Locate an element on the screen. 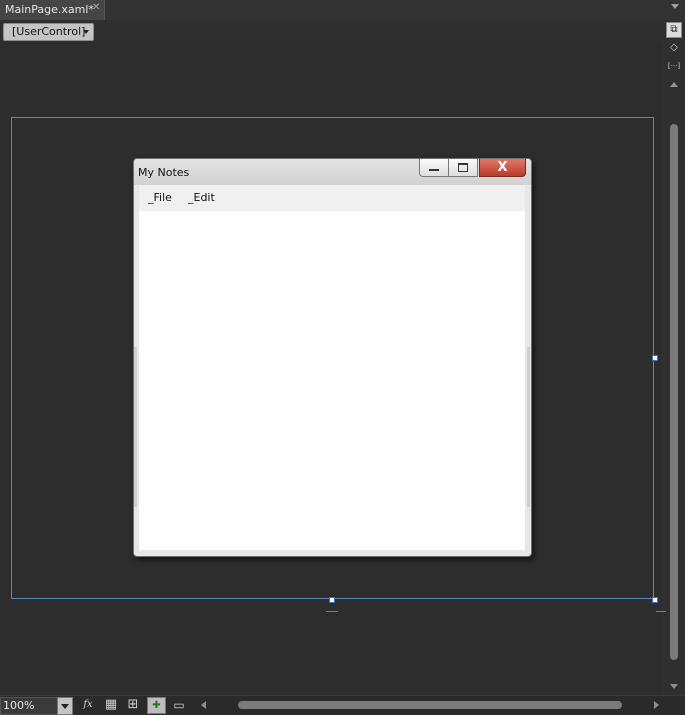 This screenshot has width=685, height=715. close-icon: ✕ is located at coordinates (96, 7).